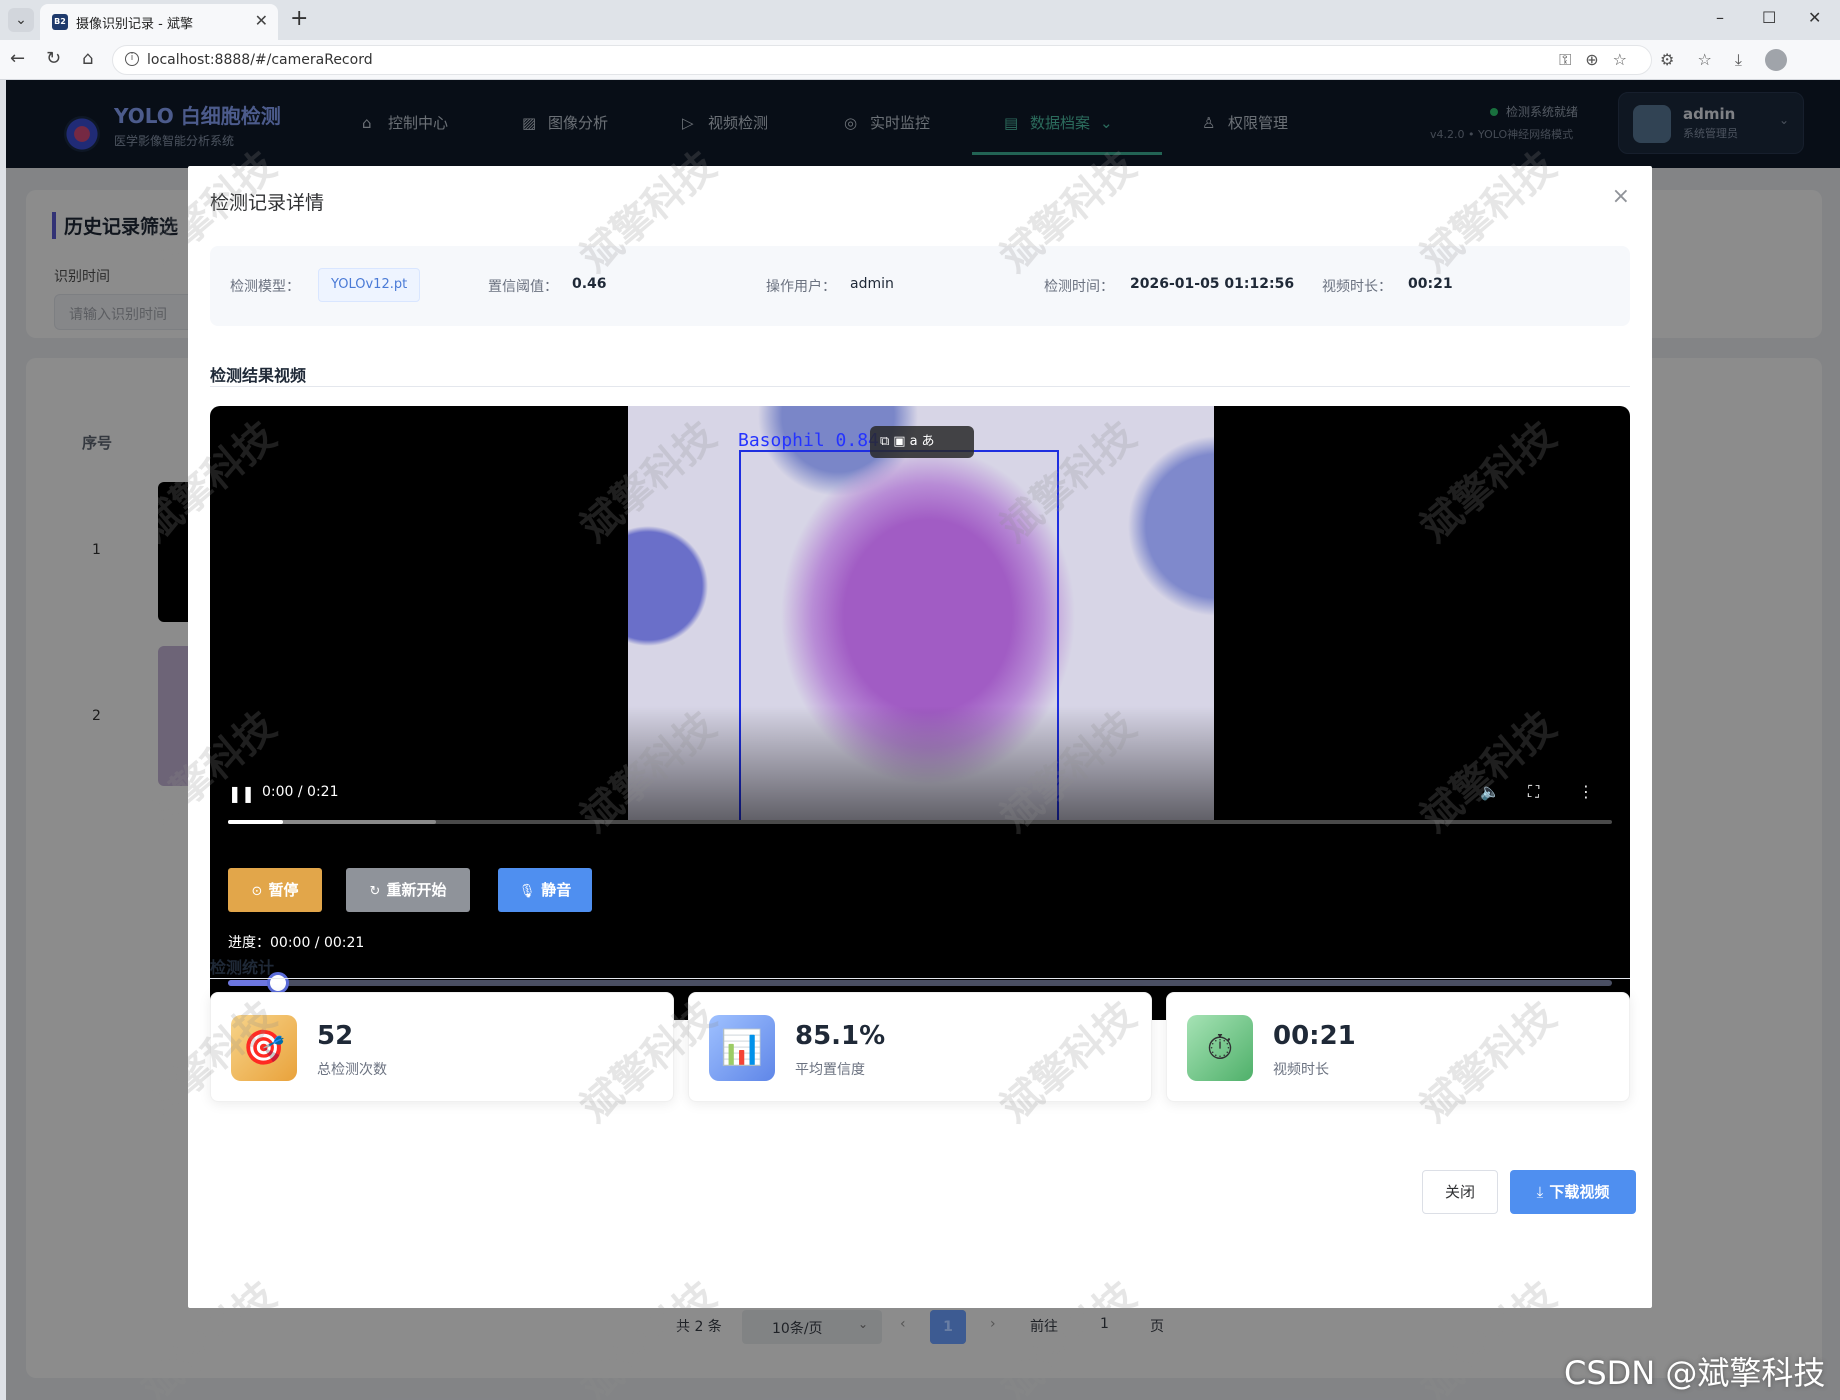 The width and height of the screenshot is (1840, 1400). I want to click on video-time-display: 0:00 / 0:21, so click(300, 792).